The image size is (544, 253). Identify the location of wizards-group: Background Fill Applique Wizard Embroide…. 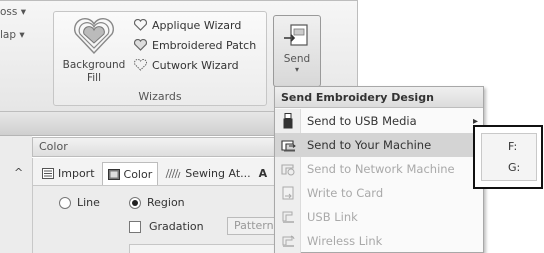
(160, 58).